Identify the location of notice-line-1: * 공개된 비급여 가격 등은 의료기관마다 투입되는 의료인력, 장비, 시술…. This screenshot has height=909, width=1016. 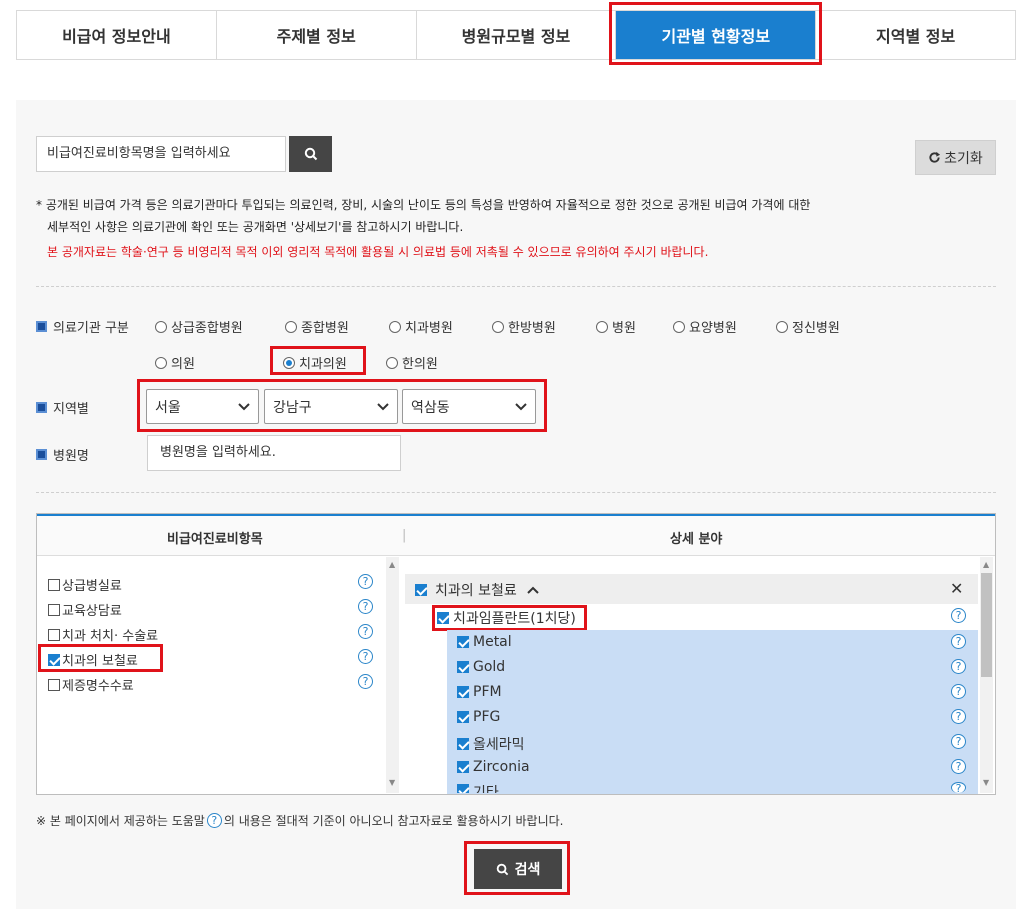
(423, 205).